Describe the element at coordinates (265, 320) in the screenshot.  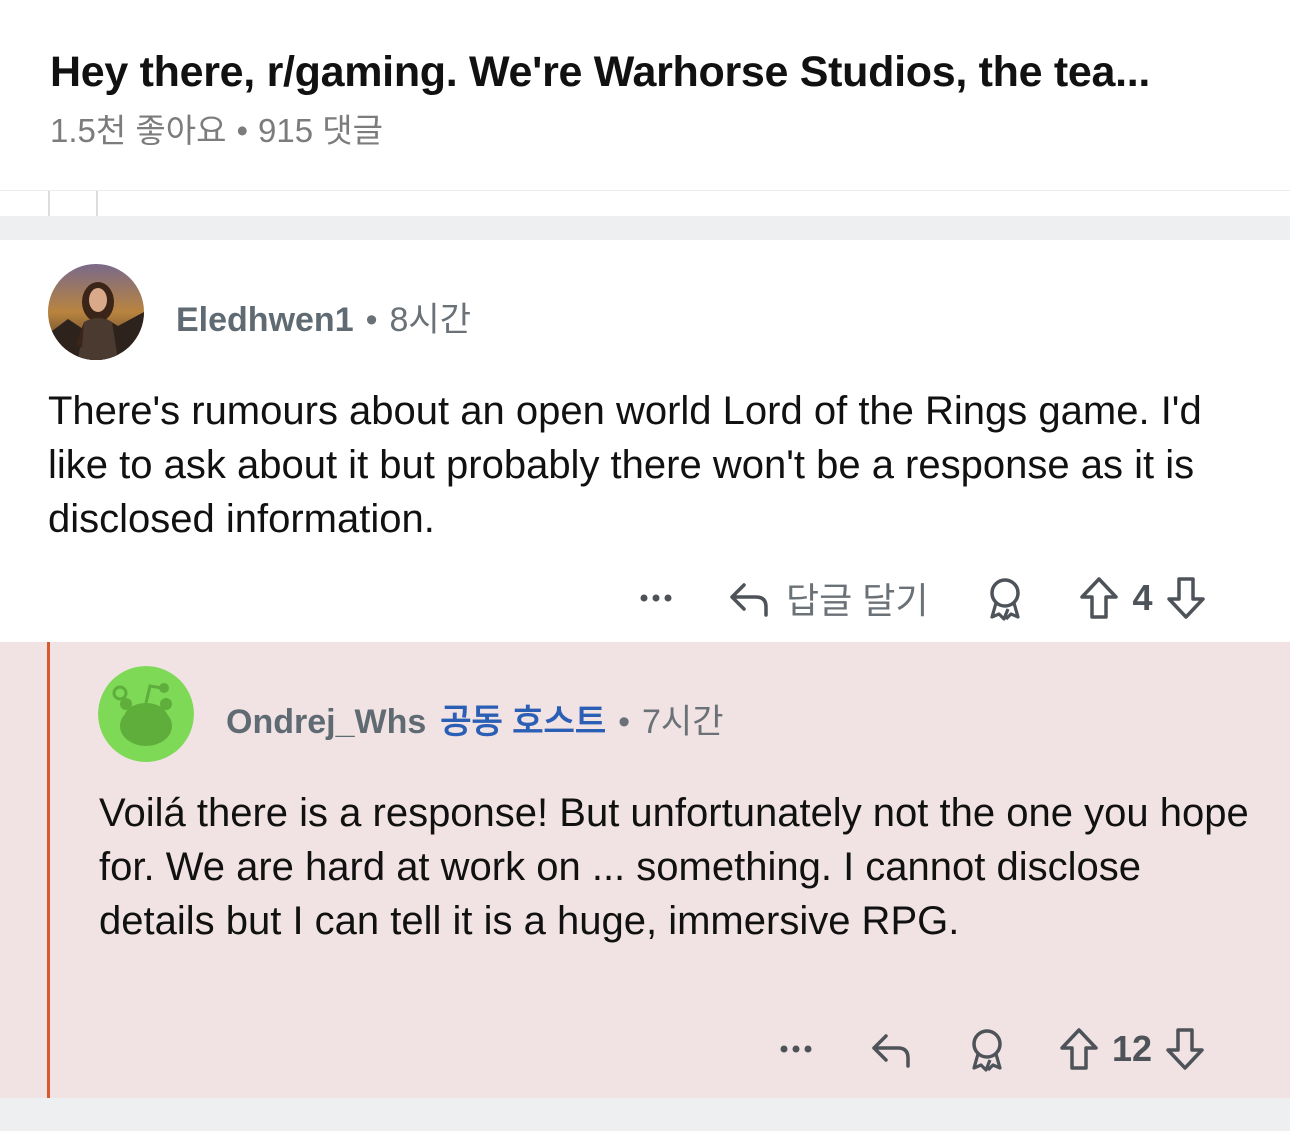
I see `comment-username: Eledhwen1` at that location.